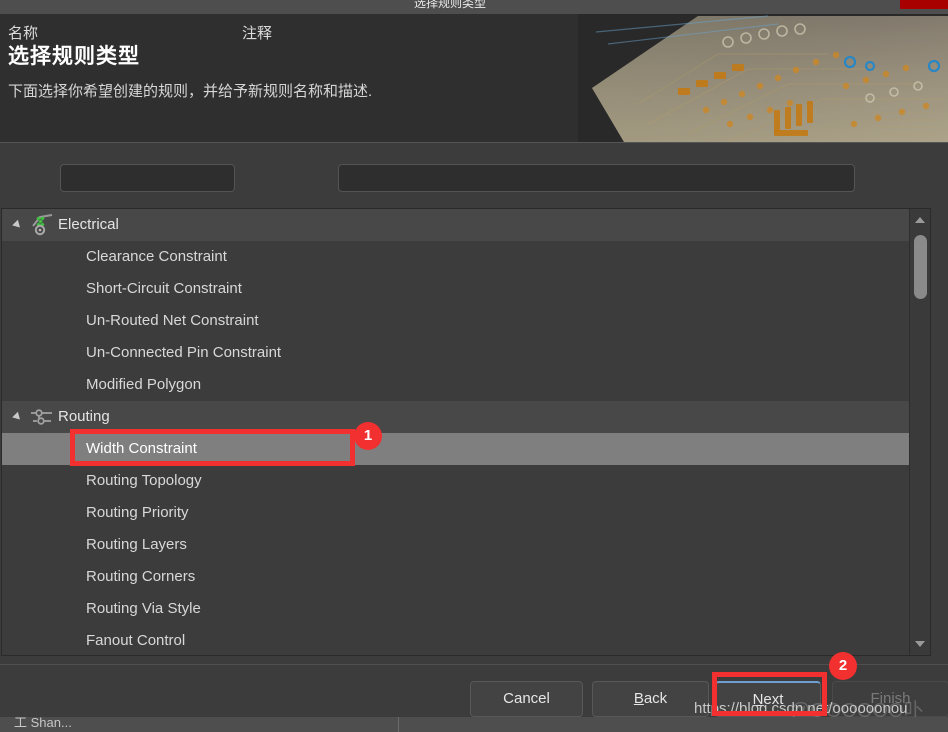 The image size is (948, 732). I want to click on back-accel-letter: B, so click(638, 698).